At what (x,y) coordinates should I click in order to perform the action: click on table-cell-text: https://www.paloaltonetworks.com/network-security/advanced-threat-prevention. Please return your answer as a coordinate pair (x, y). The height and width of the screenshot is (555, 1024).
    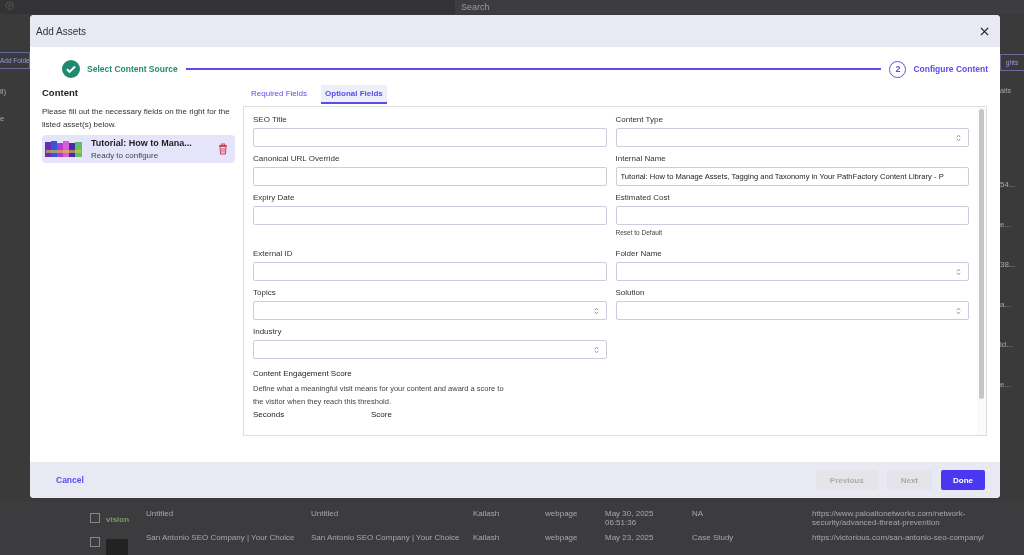
    Looking at the image, I should click on (889, 518).